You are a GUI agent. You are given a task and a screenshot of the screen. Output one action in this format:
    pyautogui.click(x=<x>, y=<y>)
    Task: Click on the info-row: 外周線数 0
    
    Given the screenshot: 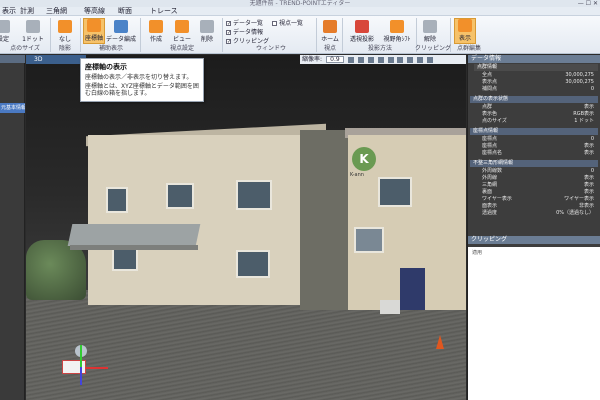 What is the action you would take?
    pyautogui.click(x=538, y=171)
    